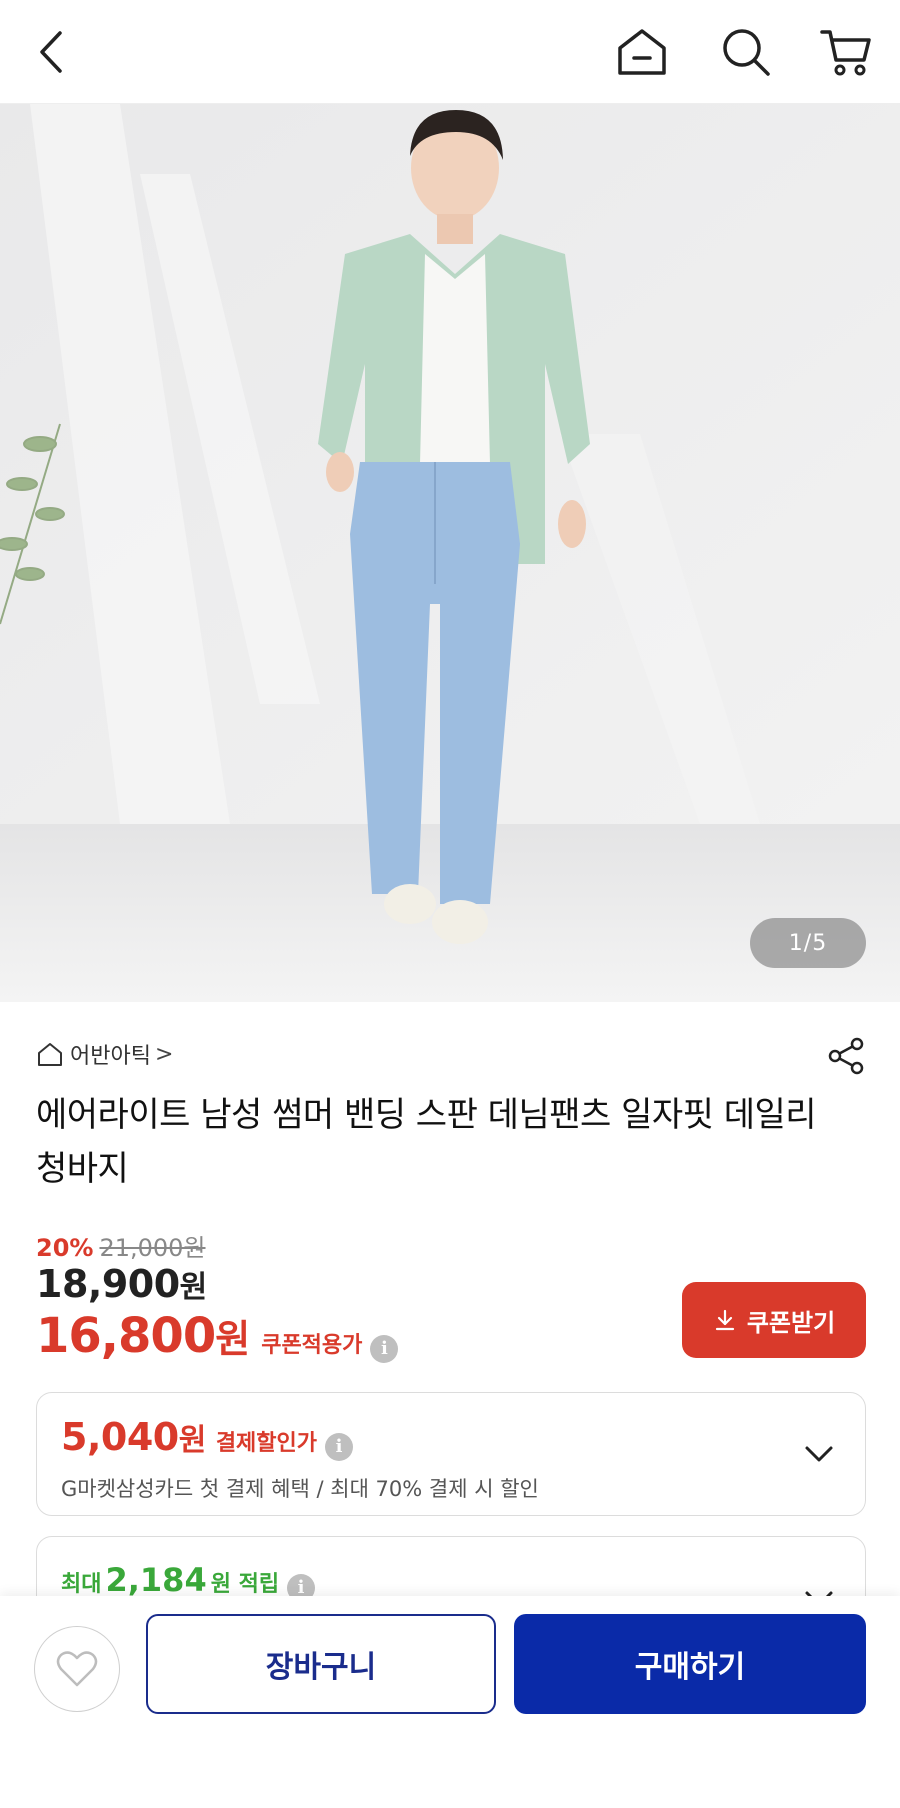  What do you see at coordinates (164, 1054) in the screenshot?
I see `store-chevron-icon: >` at bounding box center [164, 1054].